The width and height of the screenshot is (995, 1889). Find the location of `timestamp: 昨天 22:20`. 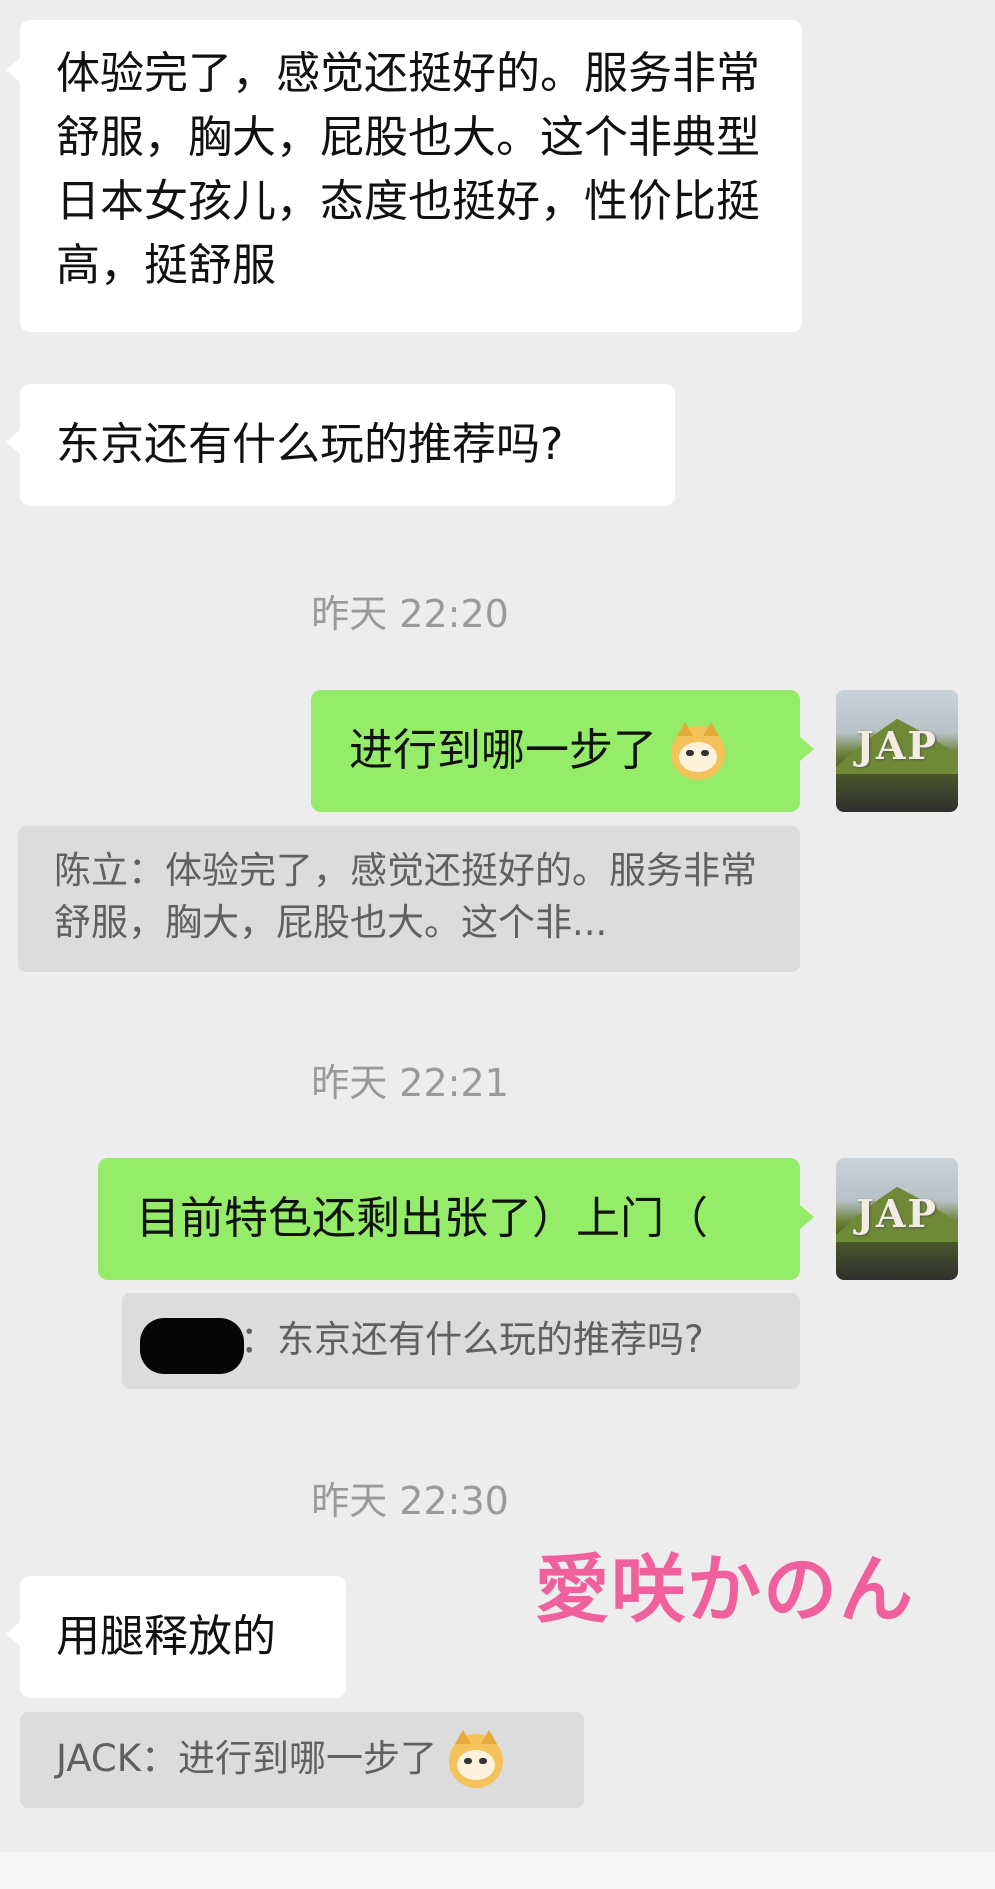

timestamp: 昨天 22:20 is located at coordinates (410, 614).